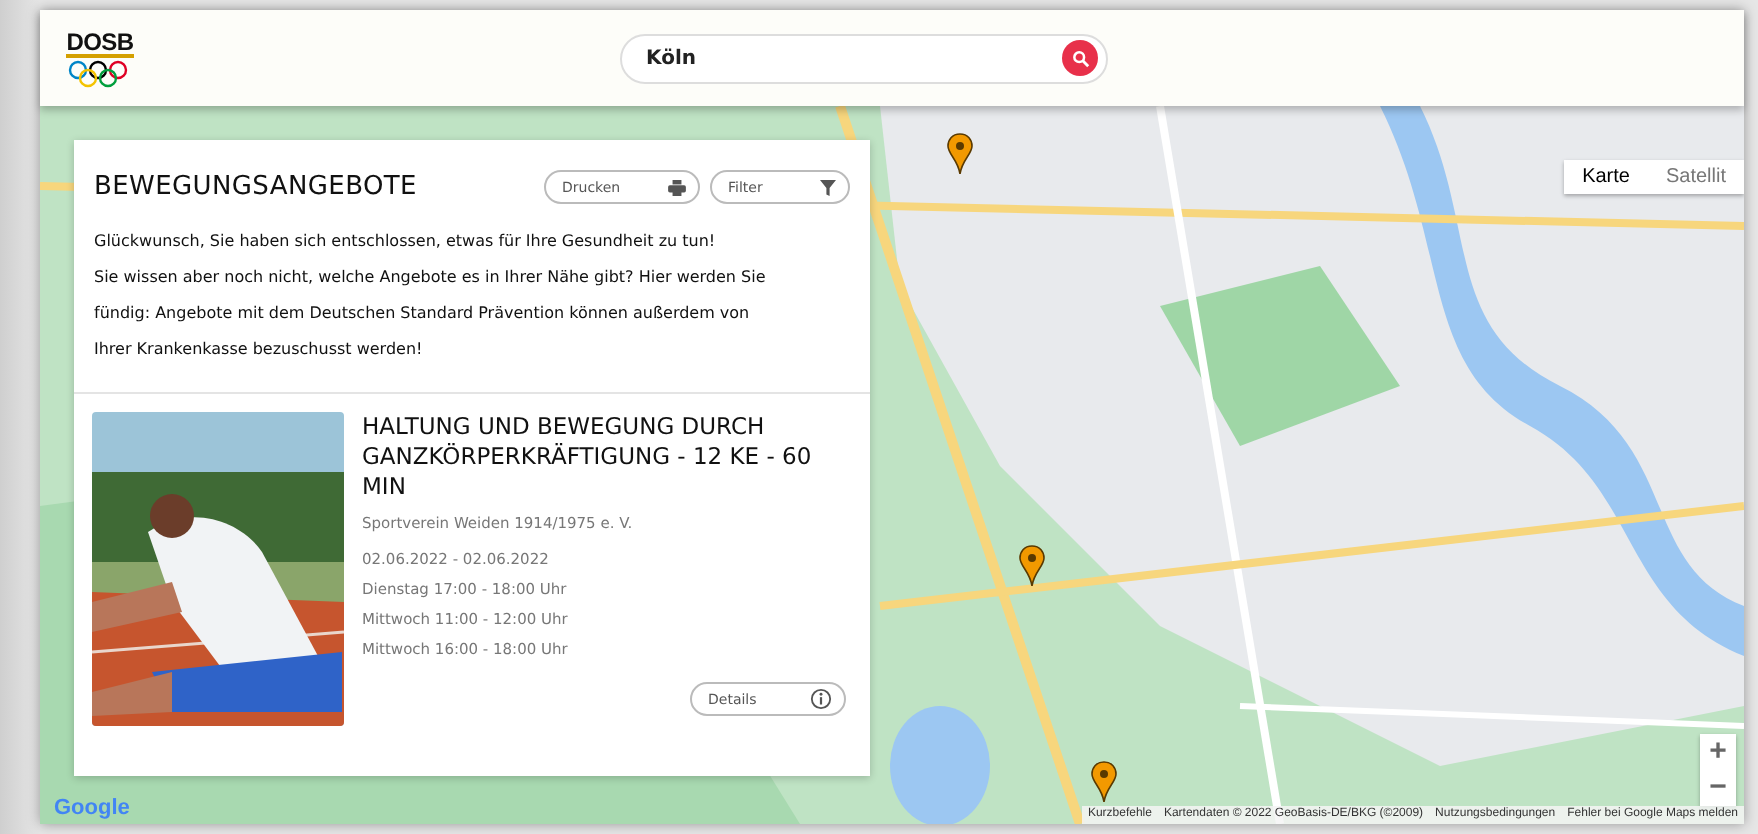  What do you see at coordinates (864, 58) in the screenshot?
I see `search-field: Köln` at bounding box center [864, 58].